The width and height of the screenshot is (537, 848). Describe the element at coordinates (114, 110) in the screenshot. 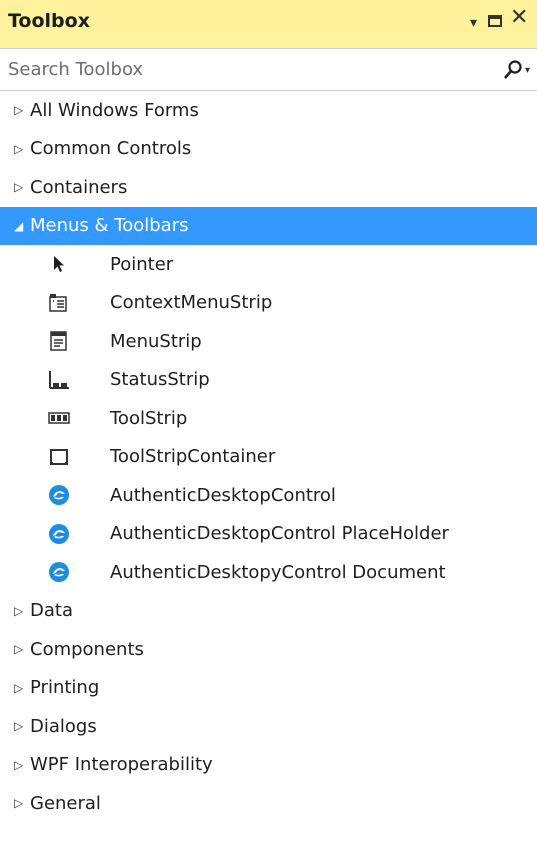

I see `category-label: All Windows Forms` at that location.